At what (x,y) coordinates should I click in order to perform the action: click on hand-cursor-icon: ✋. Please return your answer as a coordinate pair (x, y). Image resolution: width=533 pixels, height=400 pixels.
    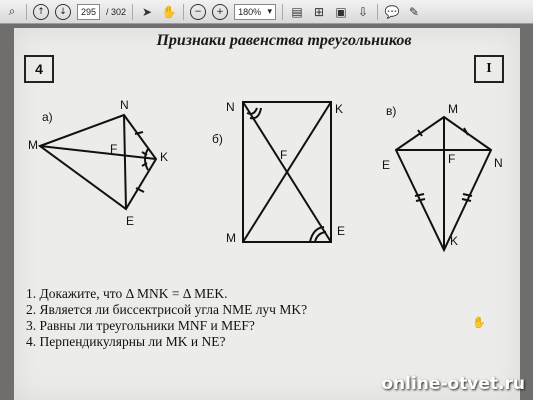
    Looking at the image, I should click on (479, 323).